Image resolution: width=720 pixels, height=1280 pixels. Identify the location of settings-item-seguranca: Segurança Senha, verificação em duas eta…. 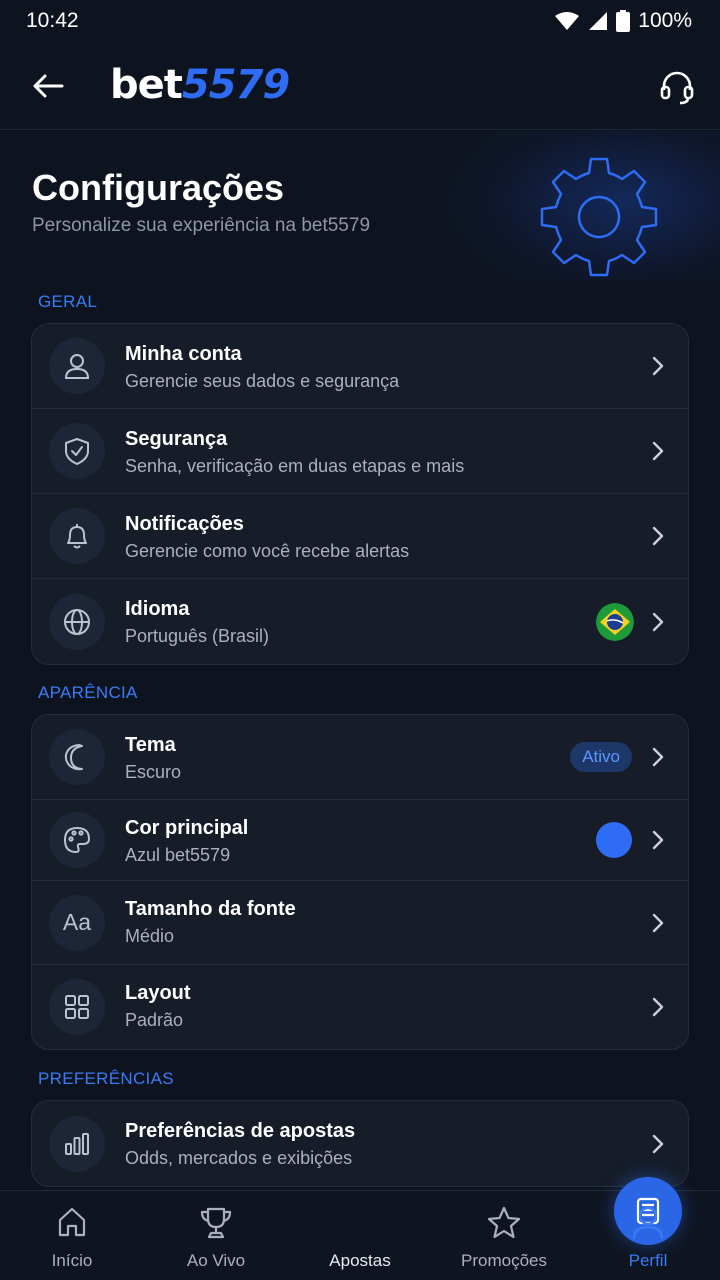
(360, 451).